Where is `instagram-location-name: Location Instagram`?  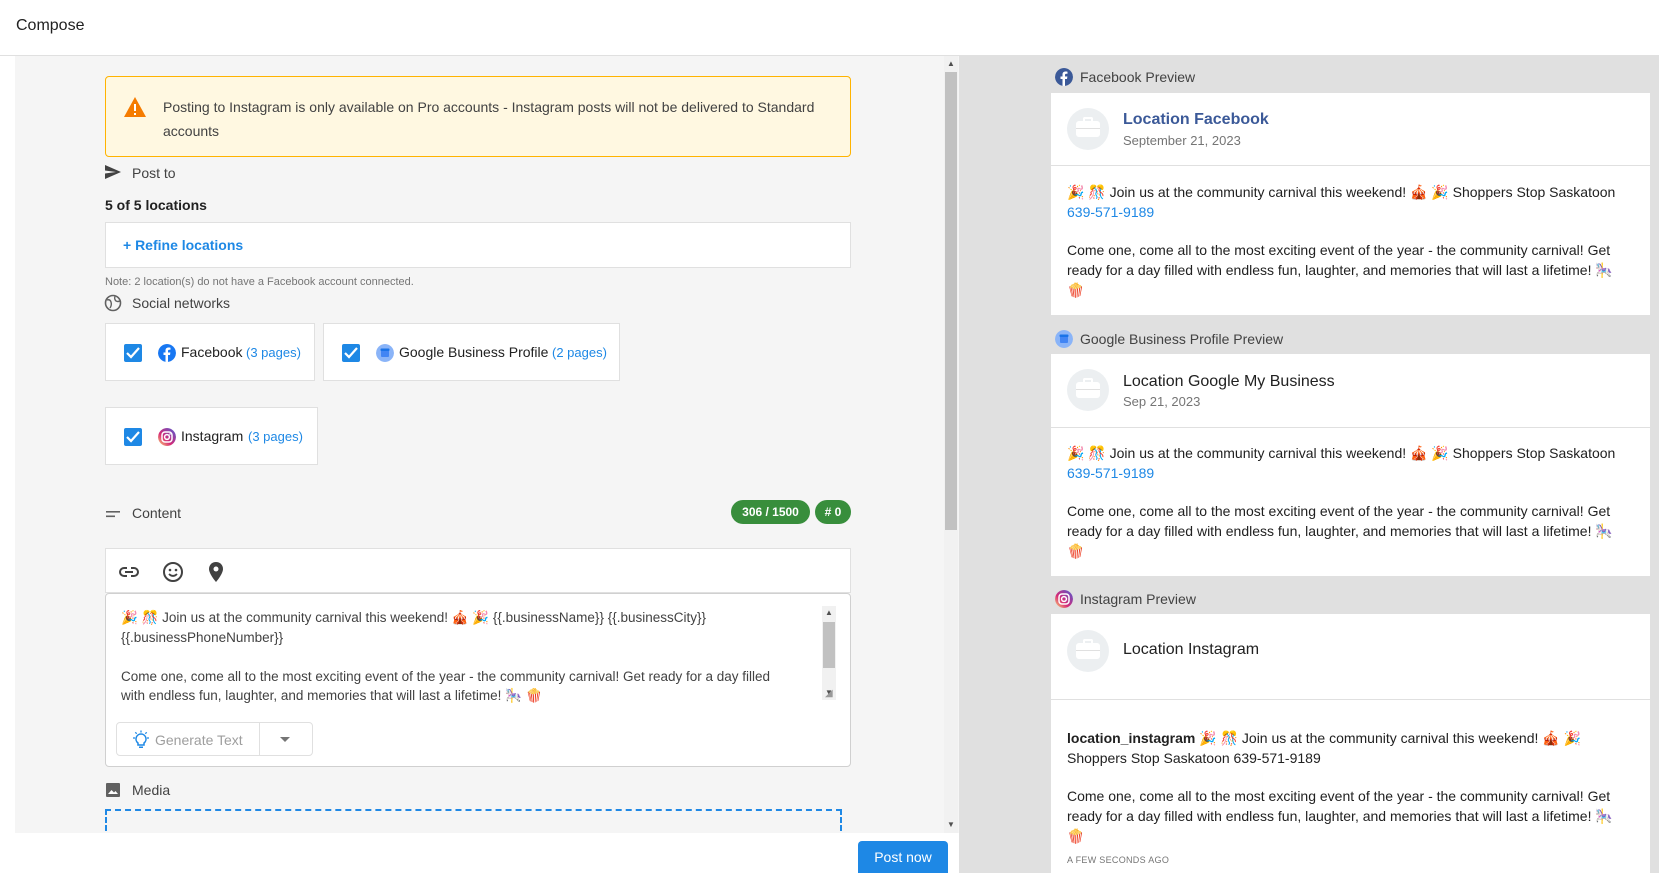 instagram-location-name: Location Instagram is located at coordinates (1191, 649).